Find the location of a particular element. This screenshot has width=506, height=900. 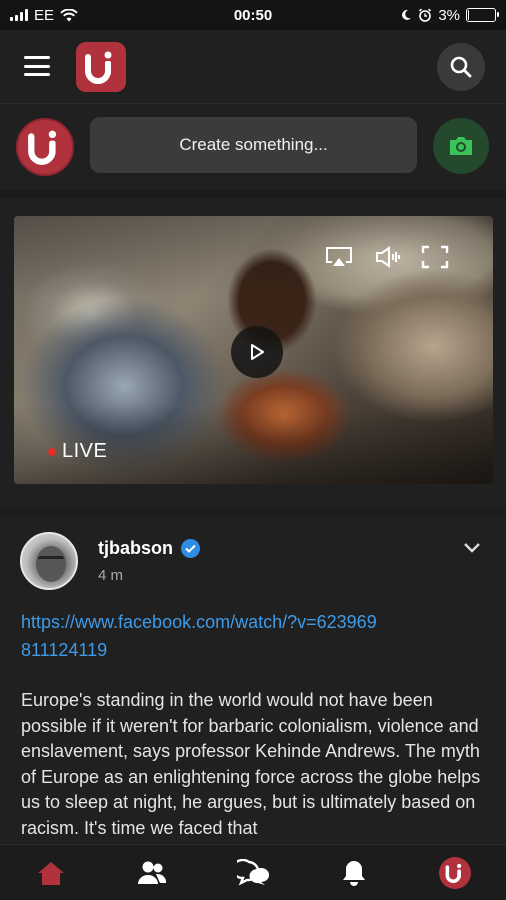

post-timestamp: 4 m is located at coordinates (111, 575).